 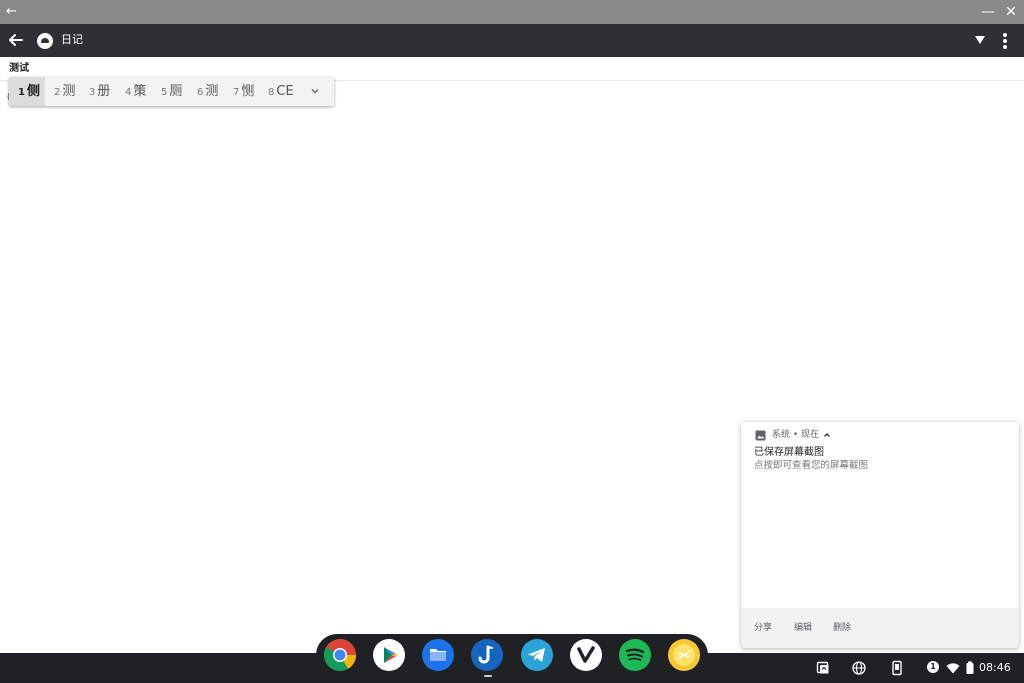 I want to click on more-vert-icon, so click(x=1005, y=41).